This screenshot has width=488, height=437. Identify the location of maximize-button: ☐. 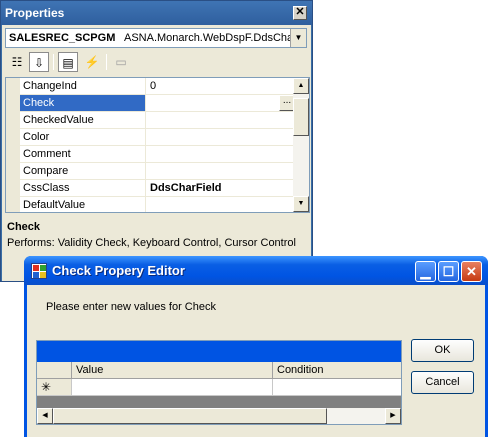
(448, 271).